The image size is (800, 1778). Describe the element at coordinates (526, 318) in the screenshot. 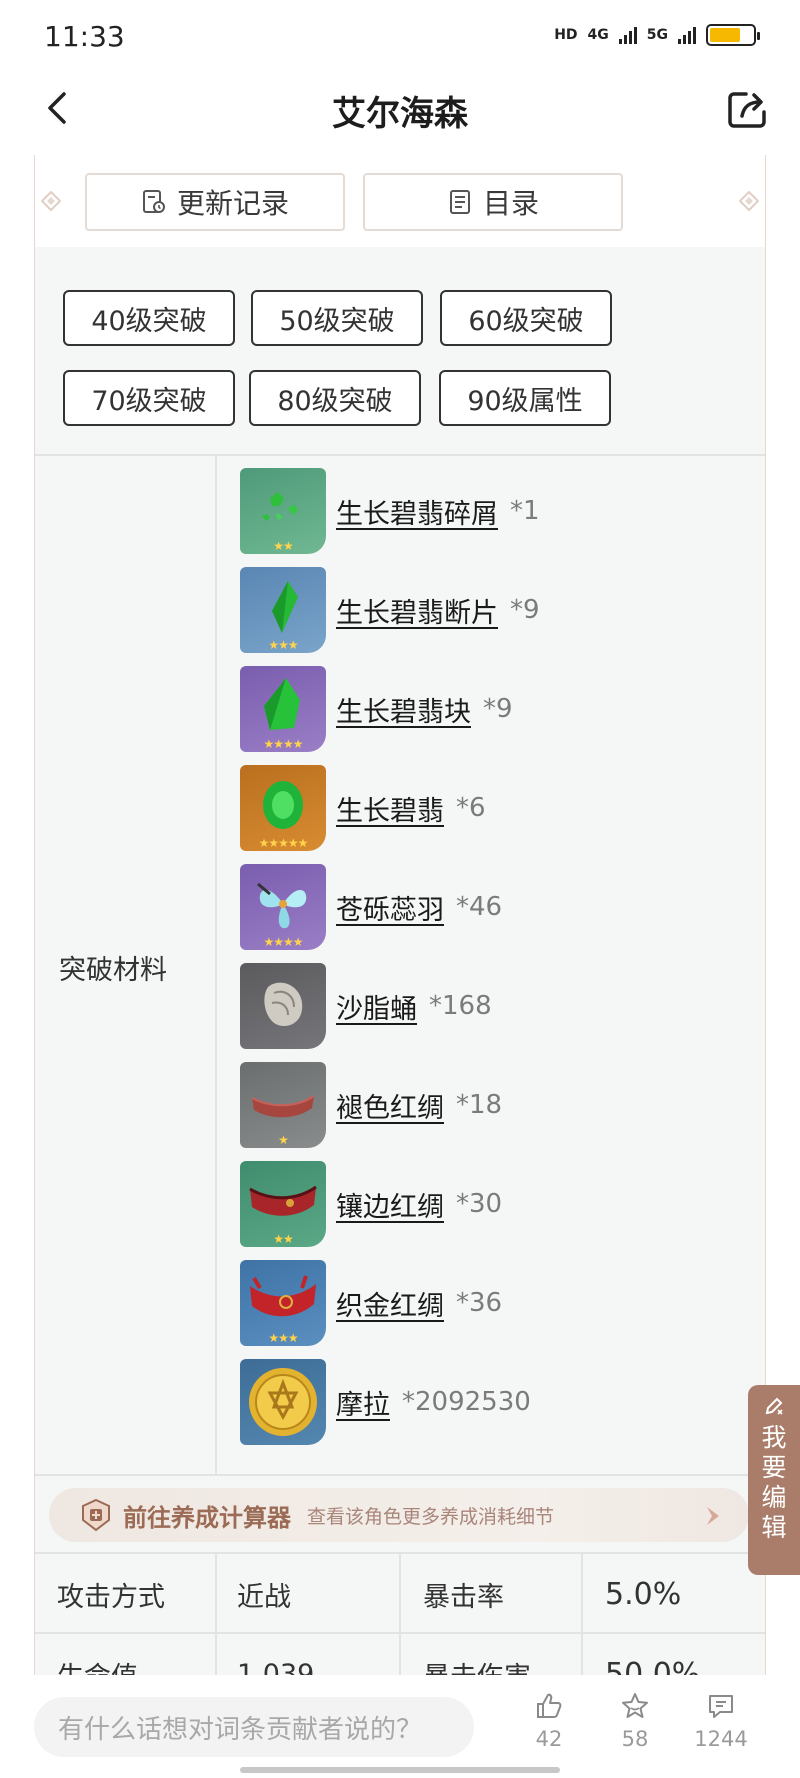

I see `level-60-button: 60级突破` at that location.